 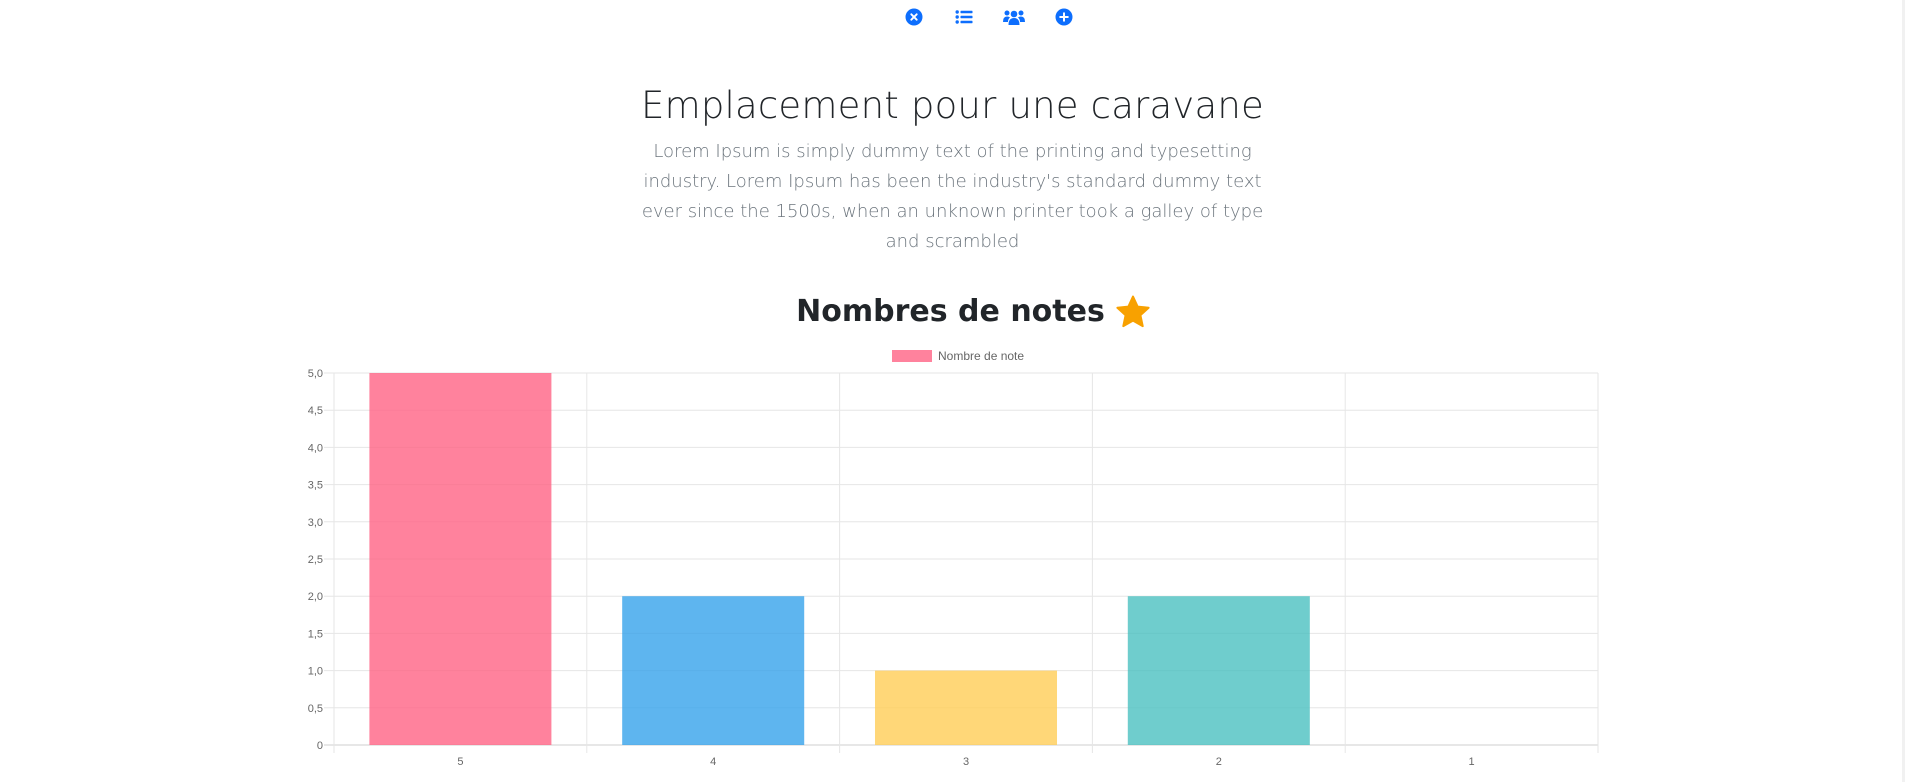 I want to click on y-tick-label: 3,0, so click(x=315, y=523).